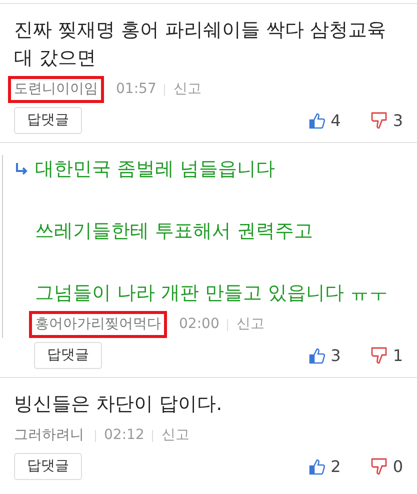  What do you see at coordinates (118, 404) in the screenshot?
I see `comment-text: 빙신들은 차단이 답이다.` at bounding box center [118, 404].